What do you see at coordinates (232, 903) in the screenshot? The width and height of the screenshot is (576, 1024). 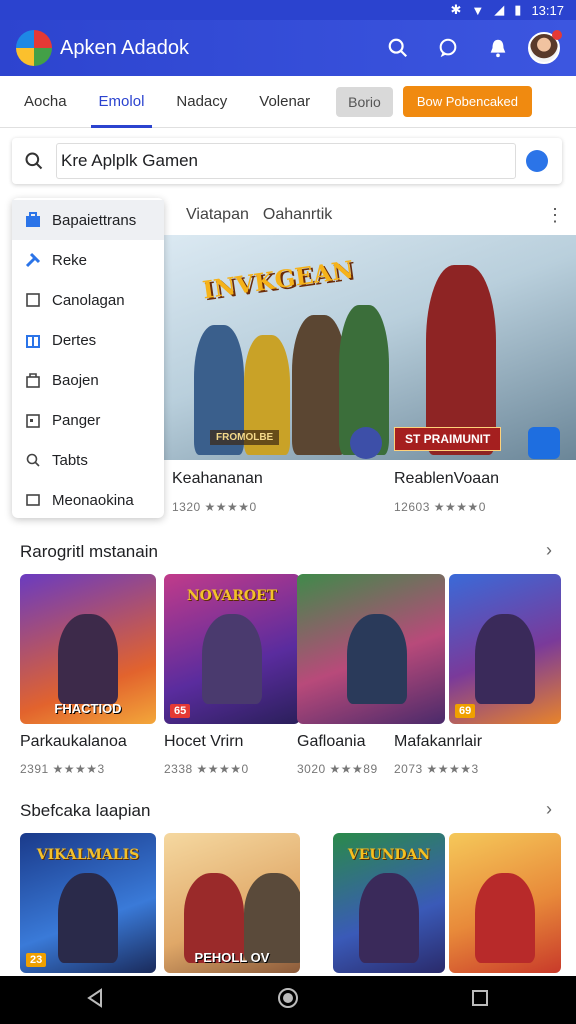 I see `game-card: PEHOLL OV` at bounding box center [232, 903].